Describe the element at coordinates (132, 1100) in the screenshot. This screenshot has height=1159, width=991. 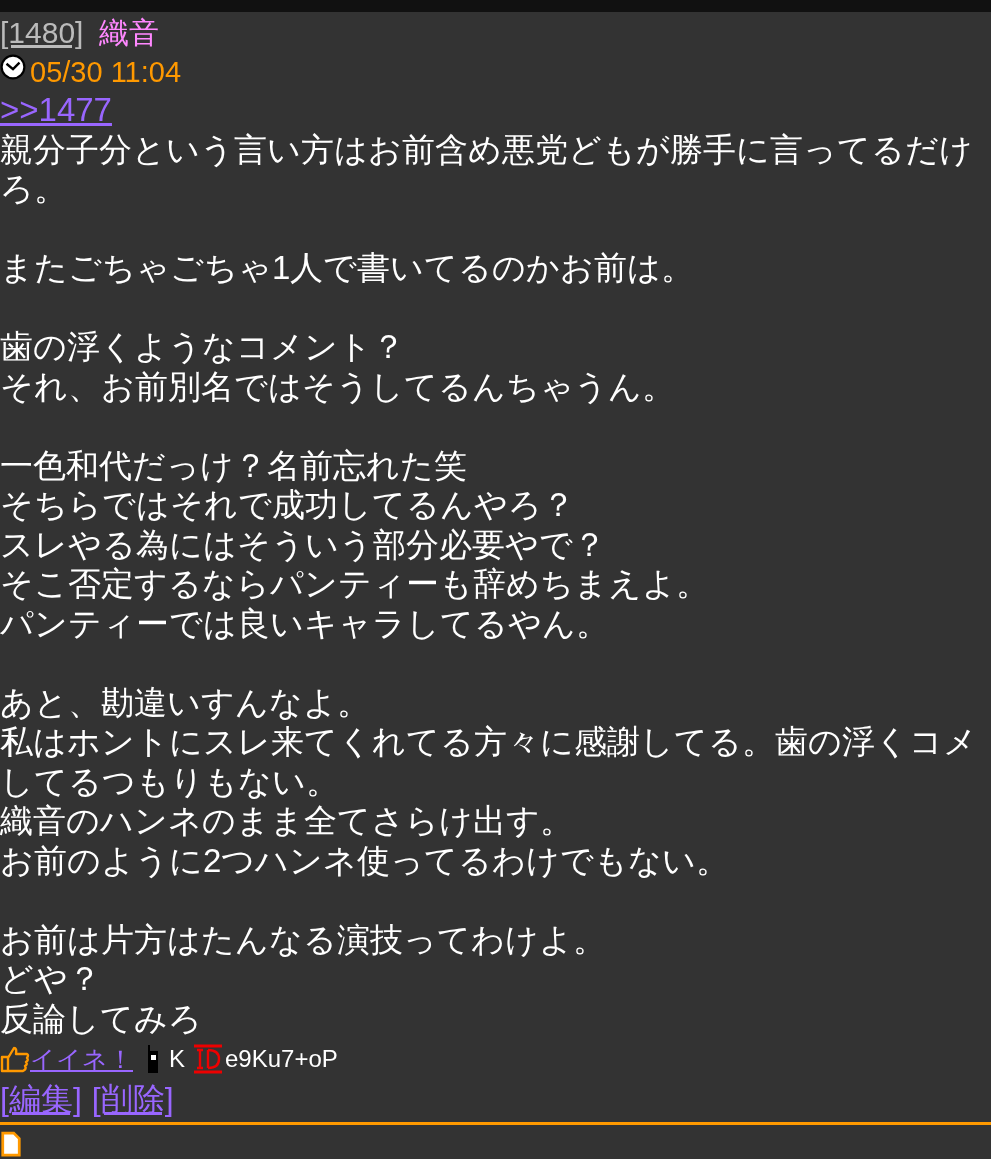
I see `action-link: [削除]` at that location.